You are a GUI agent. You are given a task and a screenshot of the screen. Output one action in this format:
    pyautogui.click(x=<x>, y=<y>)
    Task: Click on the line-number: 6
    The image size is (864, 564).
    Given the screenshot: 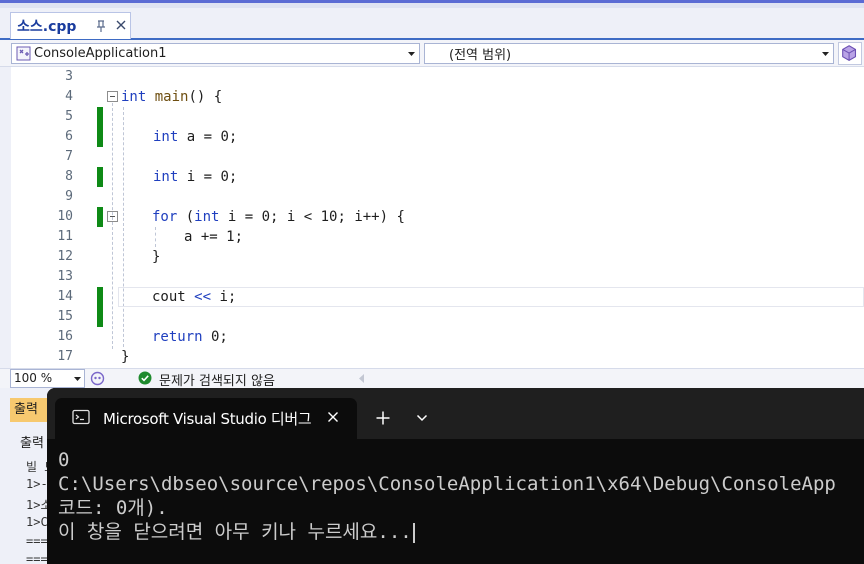 What is the action you would take?
    pyautogui.click(x=69, y=136)
    